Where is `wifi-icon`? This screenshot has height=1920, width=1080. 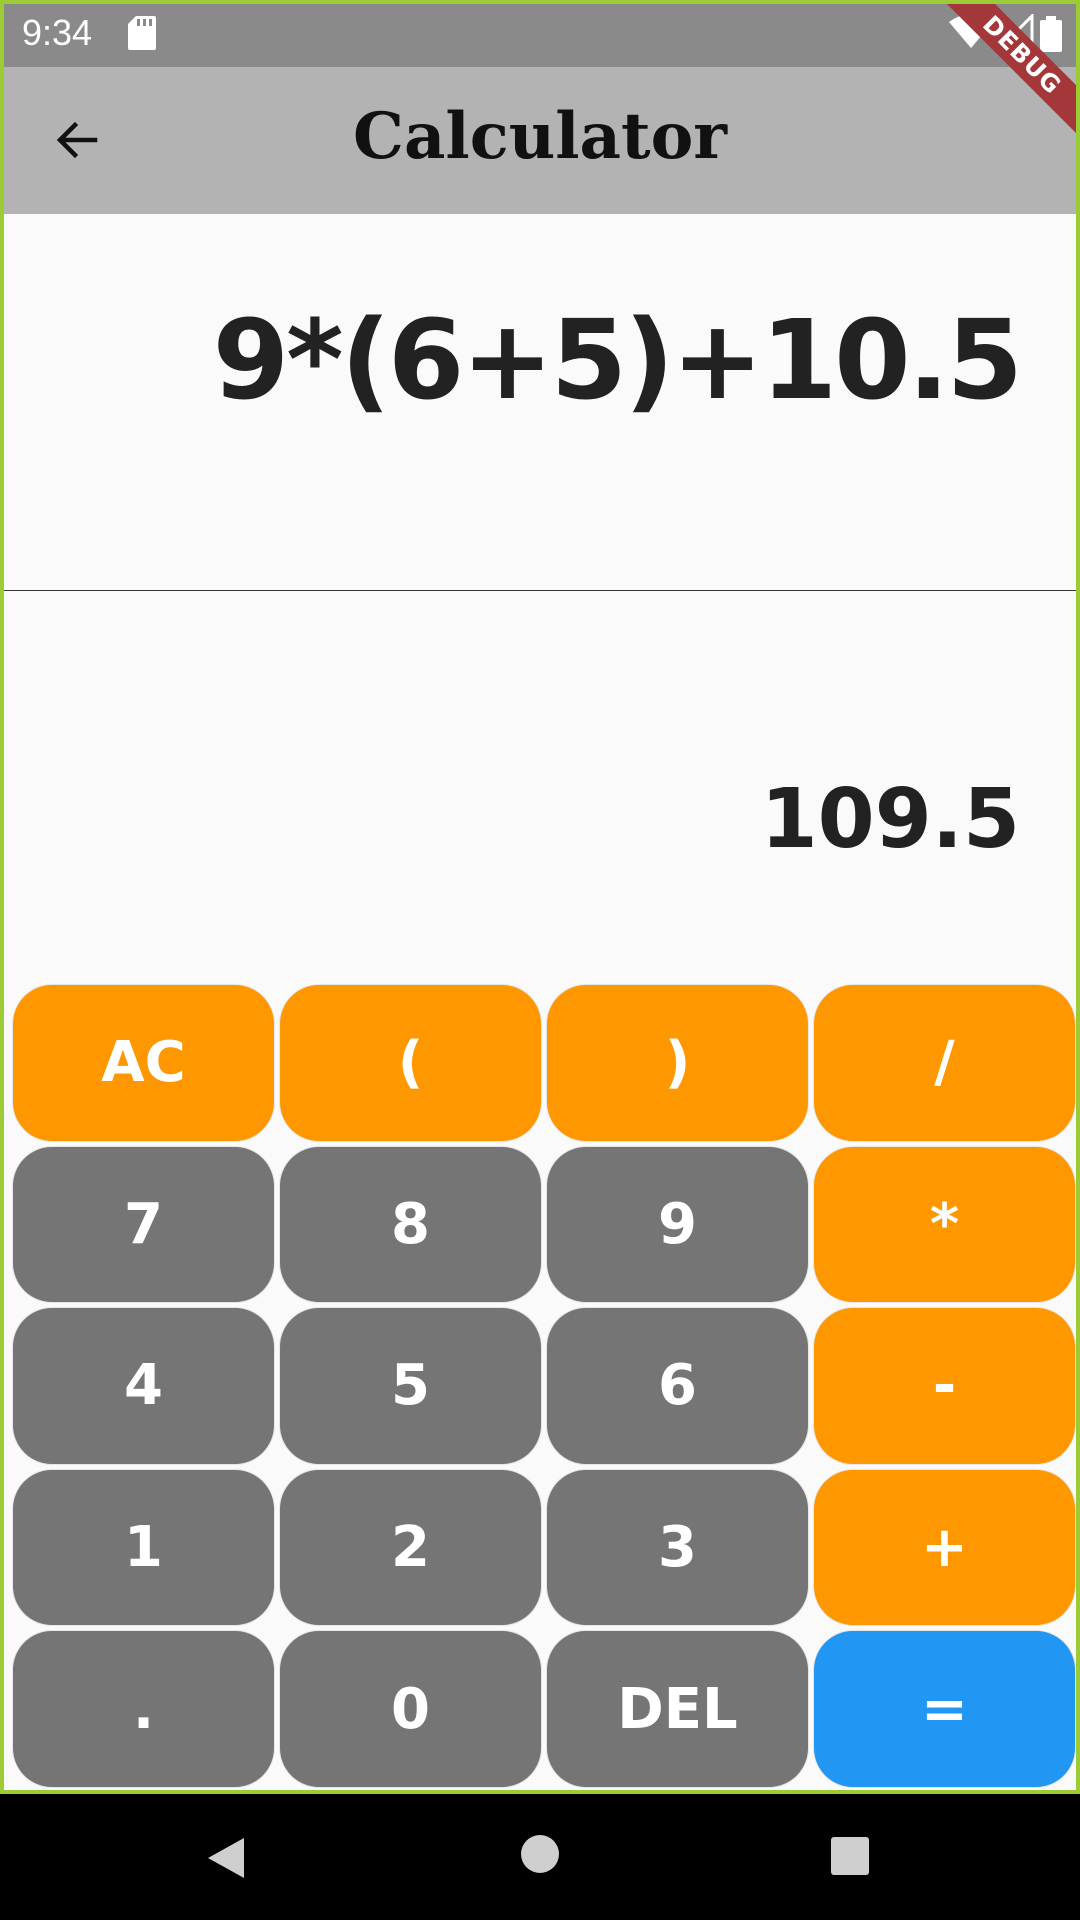 wifi-icon is located at coordinates (971, 34).